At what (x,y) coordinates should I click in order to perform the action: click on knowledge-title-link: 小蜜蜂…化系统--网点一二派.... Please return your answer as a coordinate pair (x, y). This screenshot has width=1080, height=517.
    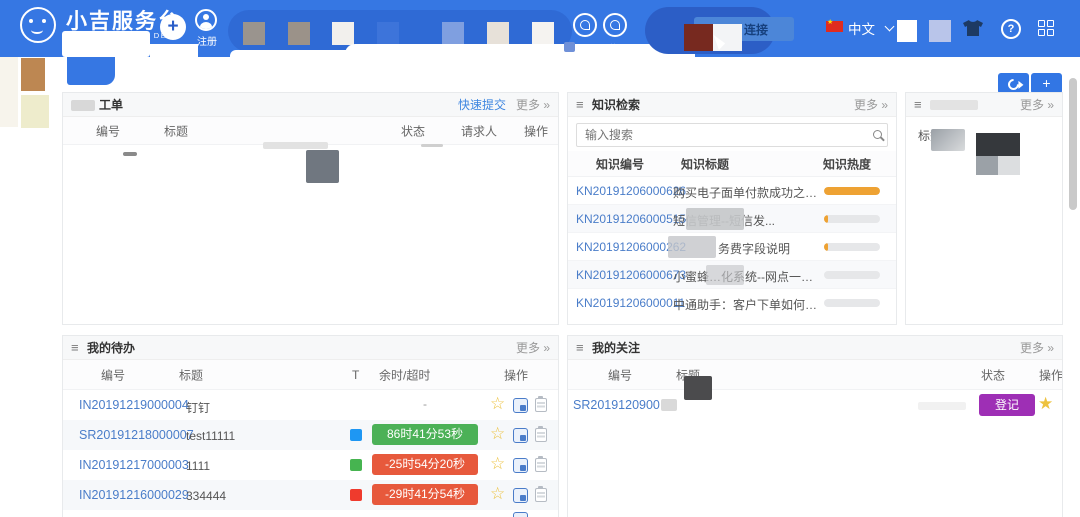
    Looking at the image, I should click on (747, 276).